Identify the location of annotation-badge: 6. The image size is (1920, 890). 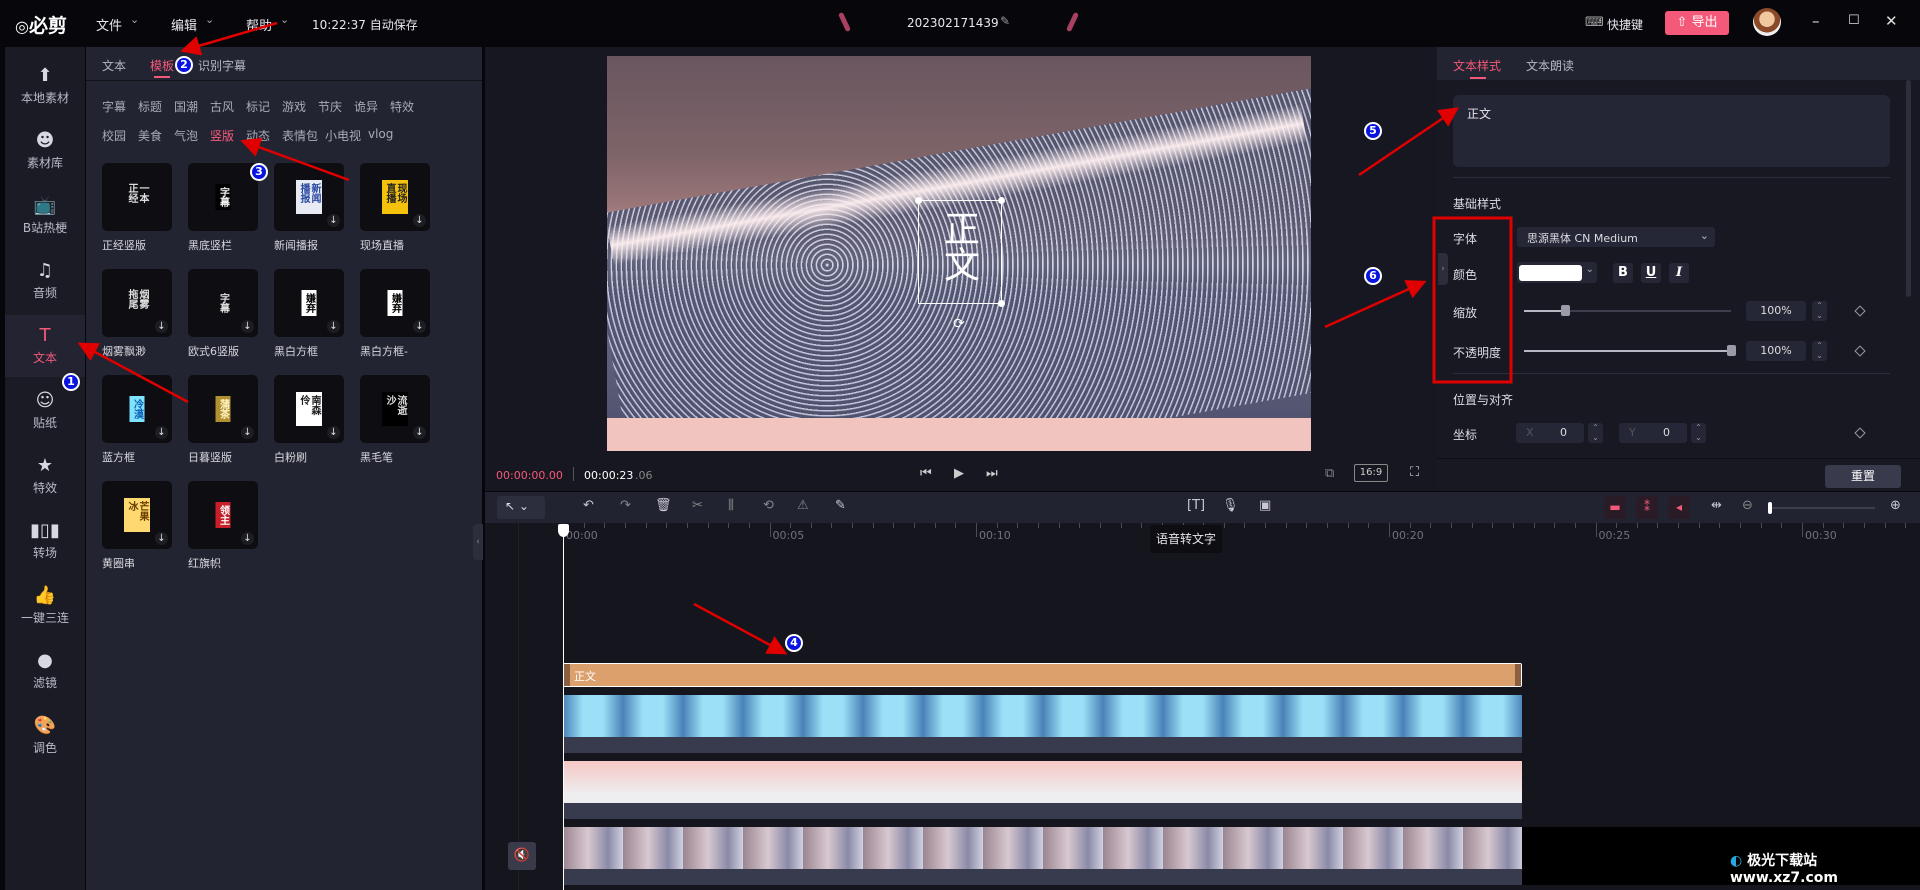
(1373, 276).